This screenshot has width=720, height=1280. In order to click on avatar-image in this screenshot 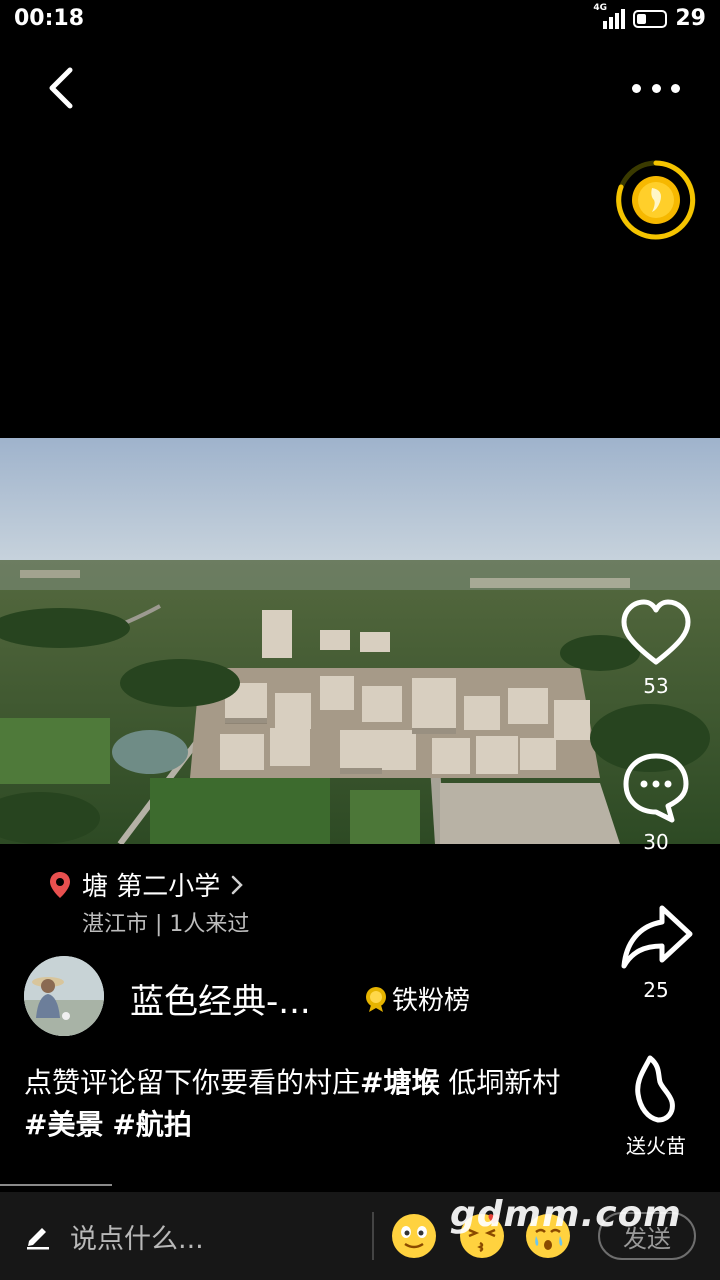, I will do `click(64, 996)`.